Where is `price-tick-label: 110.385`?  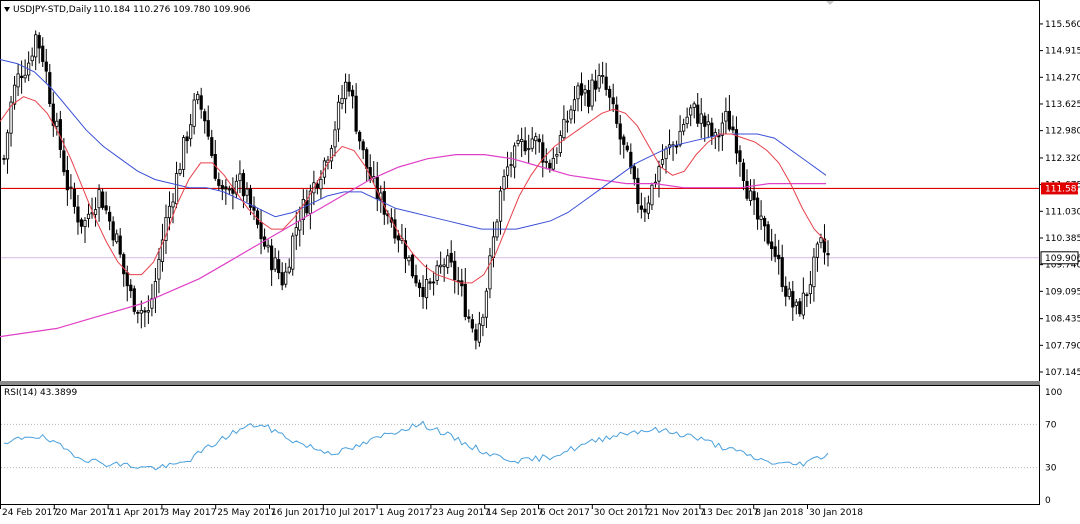 price-tick-label: 110.385 is located at coordinates (1062, 239).